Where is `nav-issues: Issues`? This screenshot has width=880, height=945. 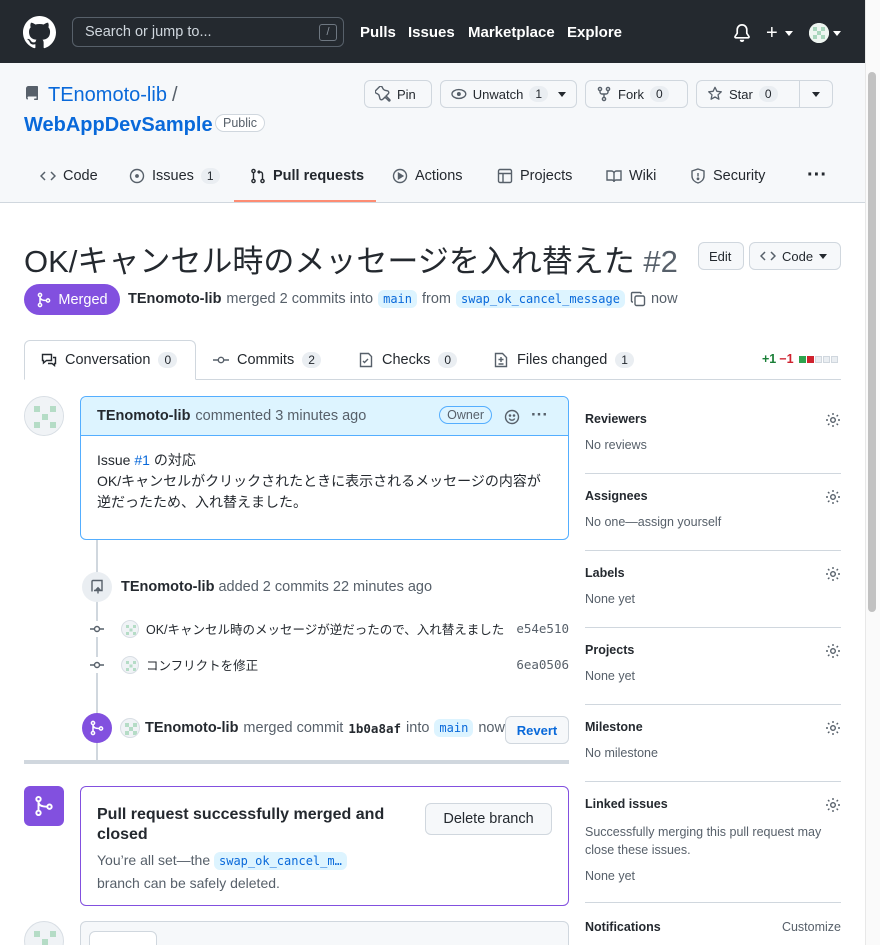 nav-issues: Issues is located at coordinates (431, 32).